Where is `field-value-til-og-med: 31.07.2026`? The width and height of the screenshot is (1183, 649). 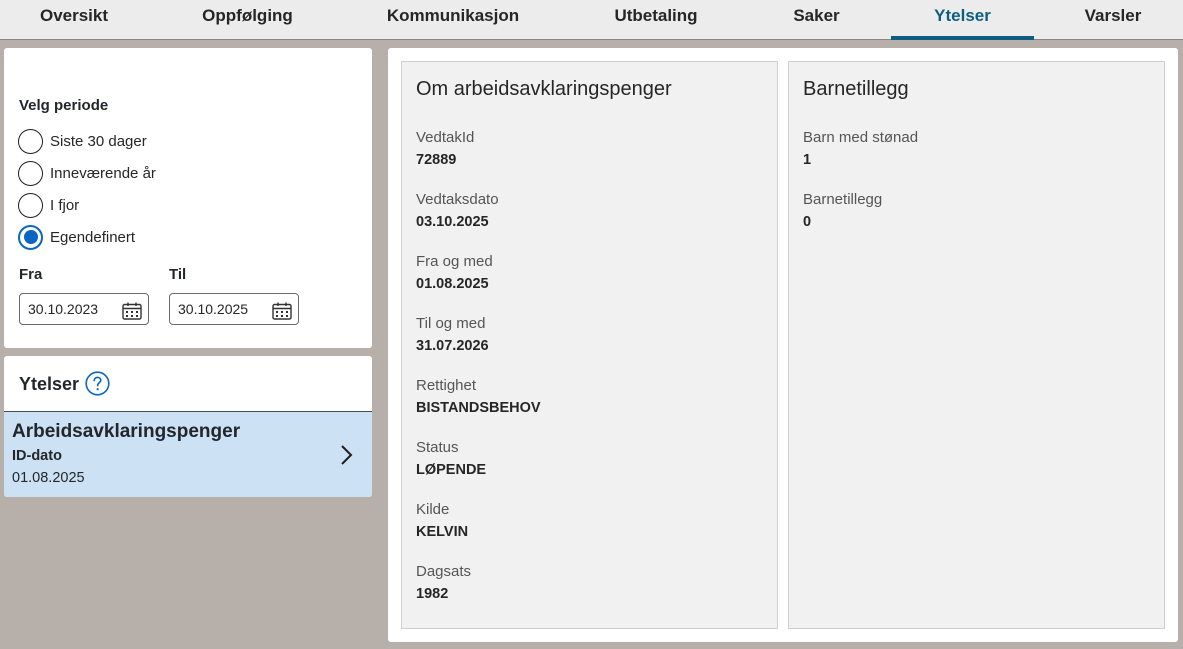
field-value-til-og-med: 31.07.2026 is located at coordinates (452, 346).